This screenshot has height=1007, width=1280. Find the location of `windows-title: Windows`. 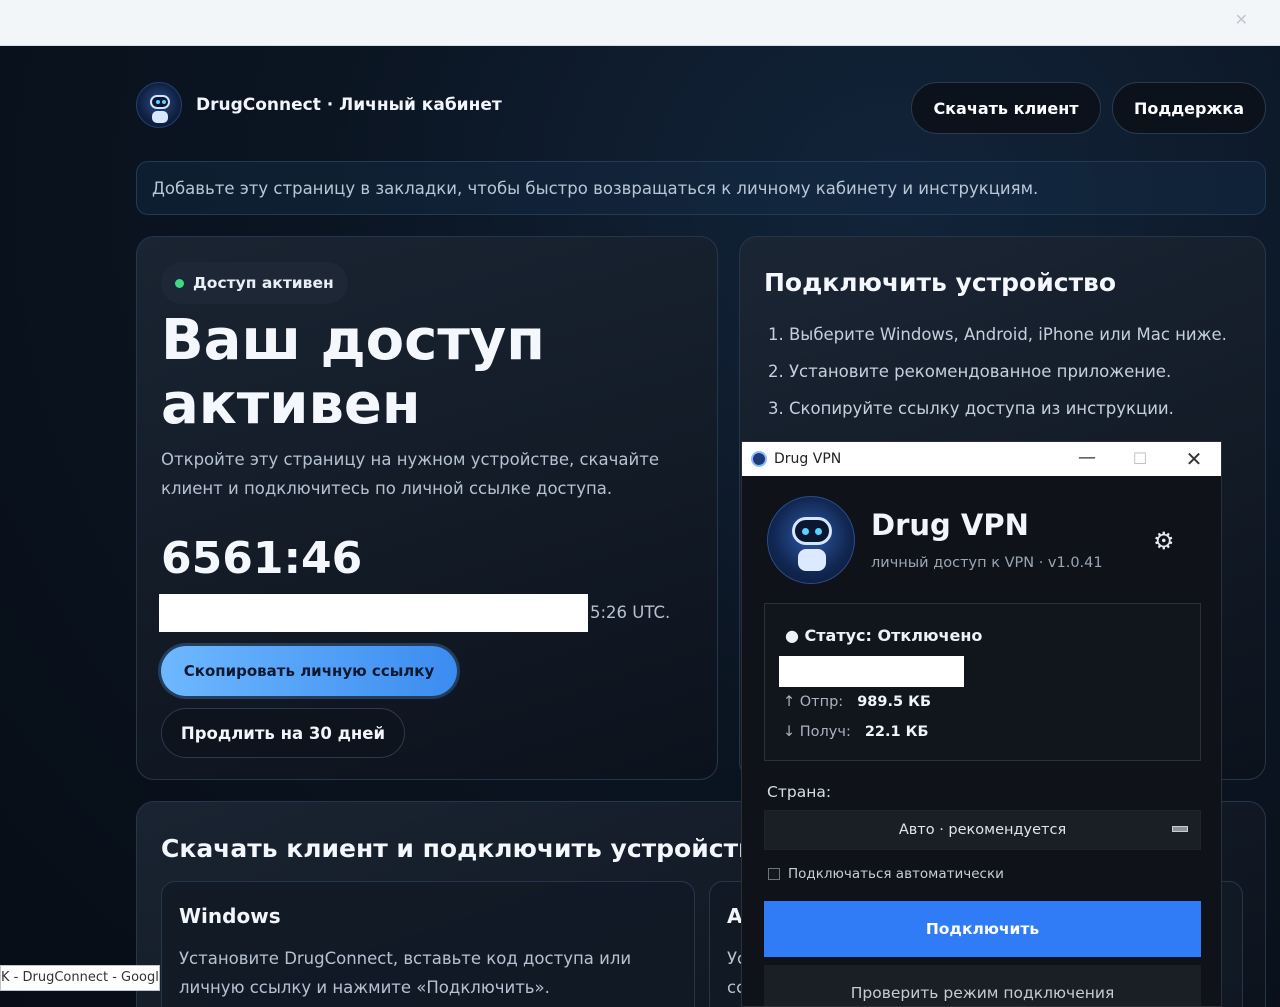

windows-title: Windows is located at coordinates (230, 916).